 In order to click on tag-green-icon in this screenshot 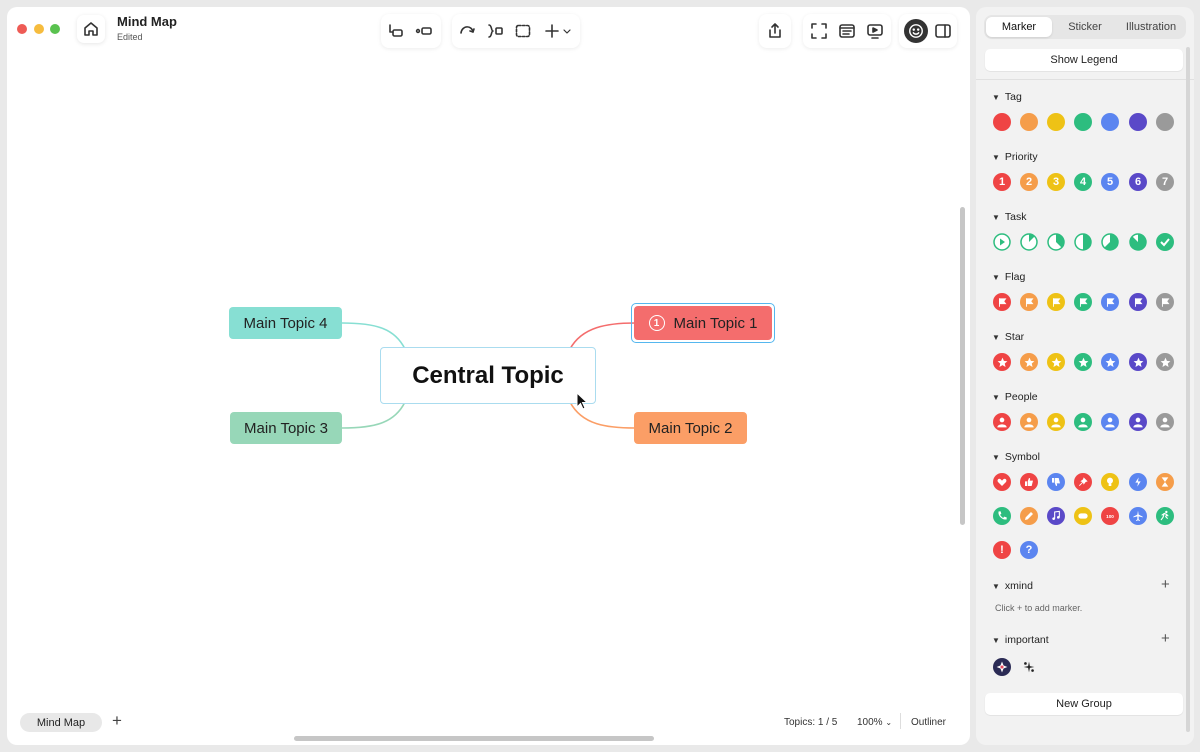, I will do `click(1083, 122)`.